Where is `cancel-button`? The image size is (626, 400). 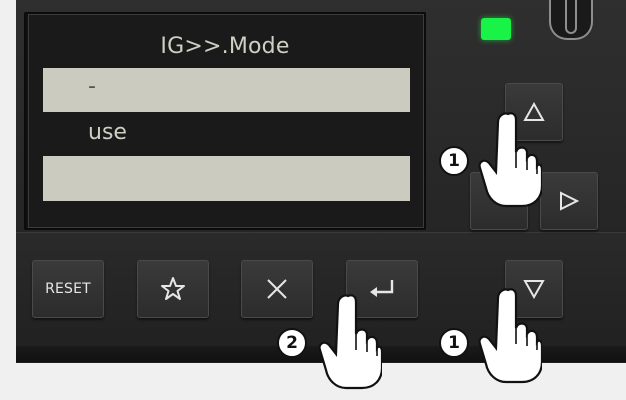 cancel-button is located at coordinates (277, 289).